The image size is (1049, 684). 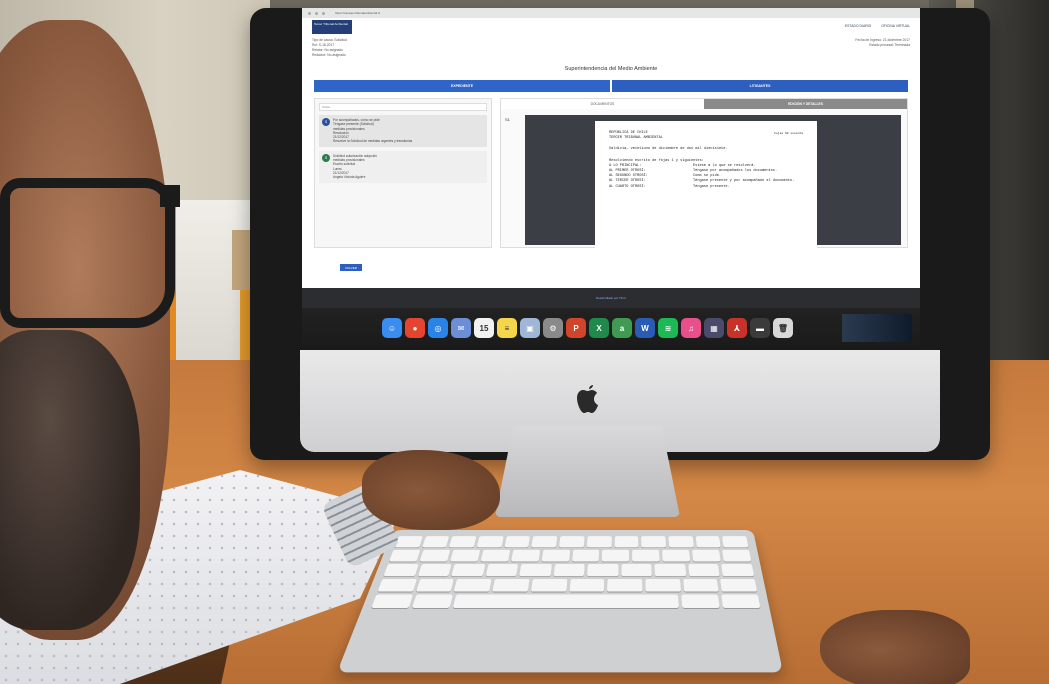 What do you see at coordinates (566, 601) in the screenshot?
I see `space-key` at bounding box center [566, 601].